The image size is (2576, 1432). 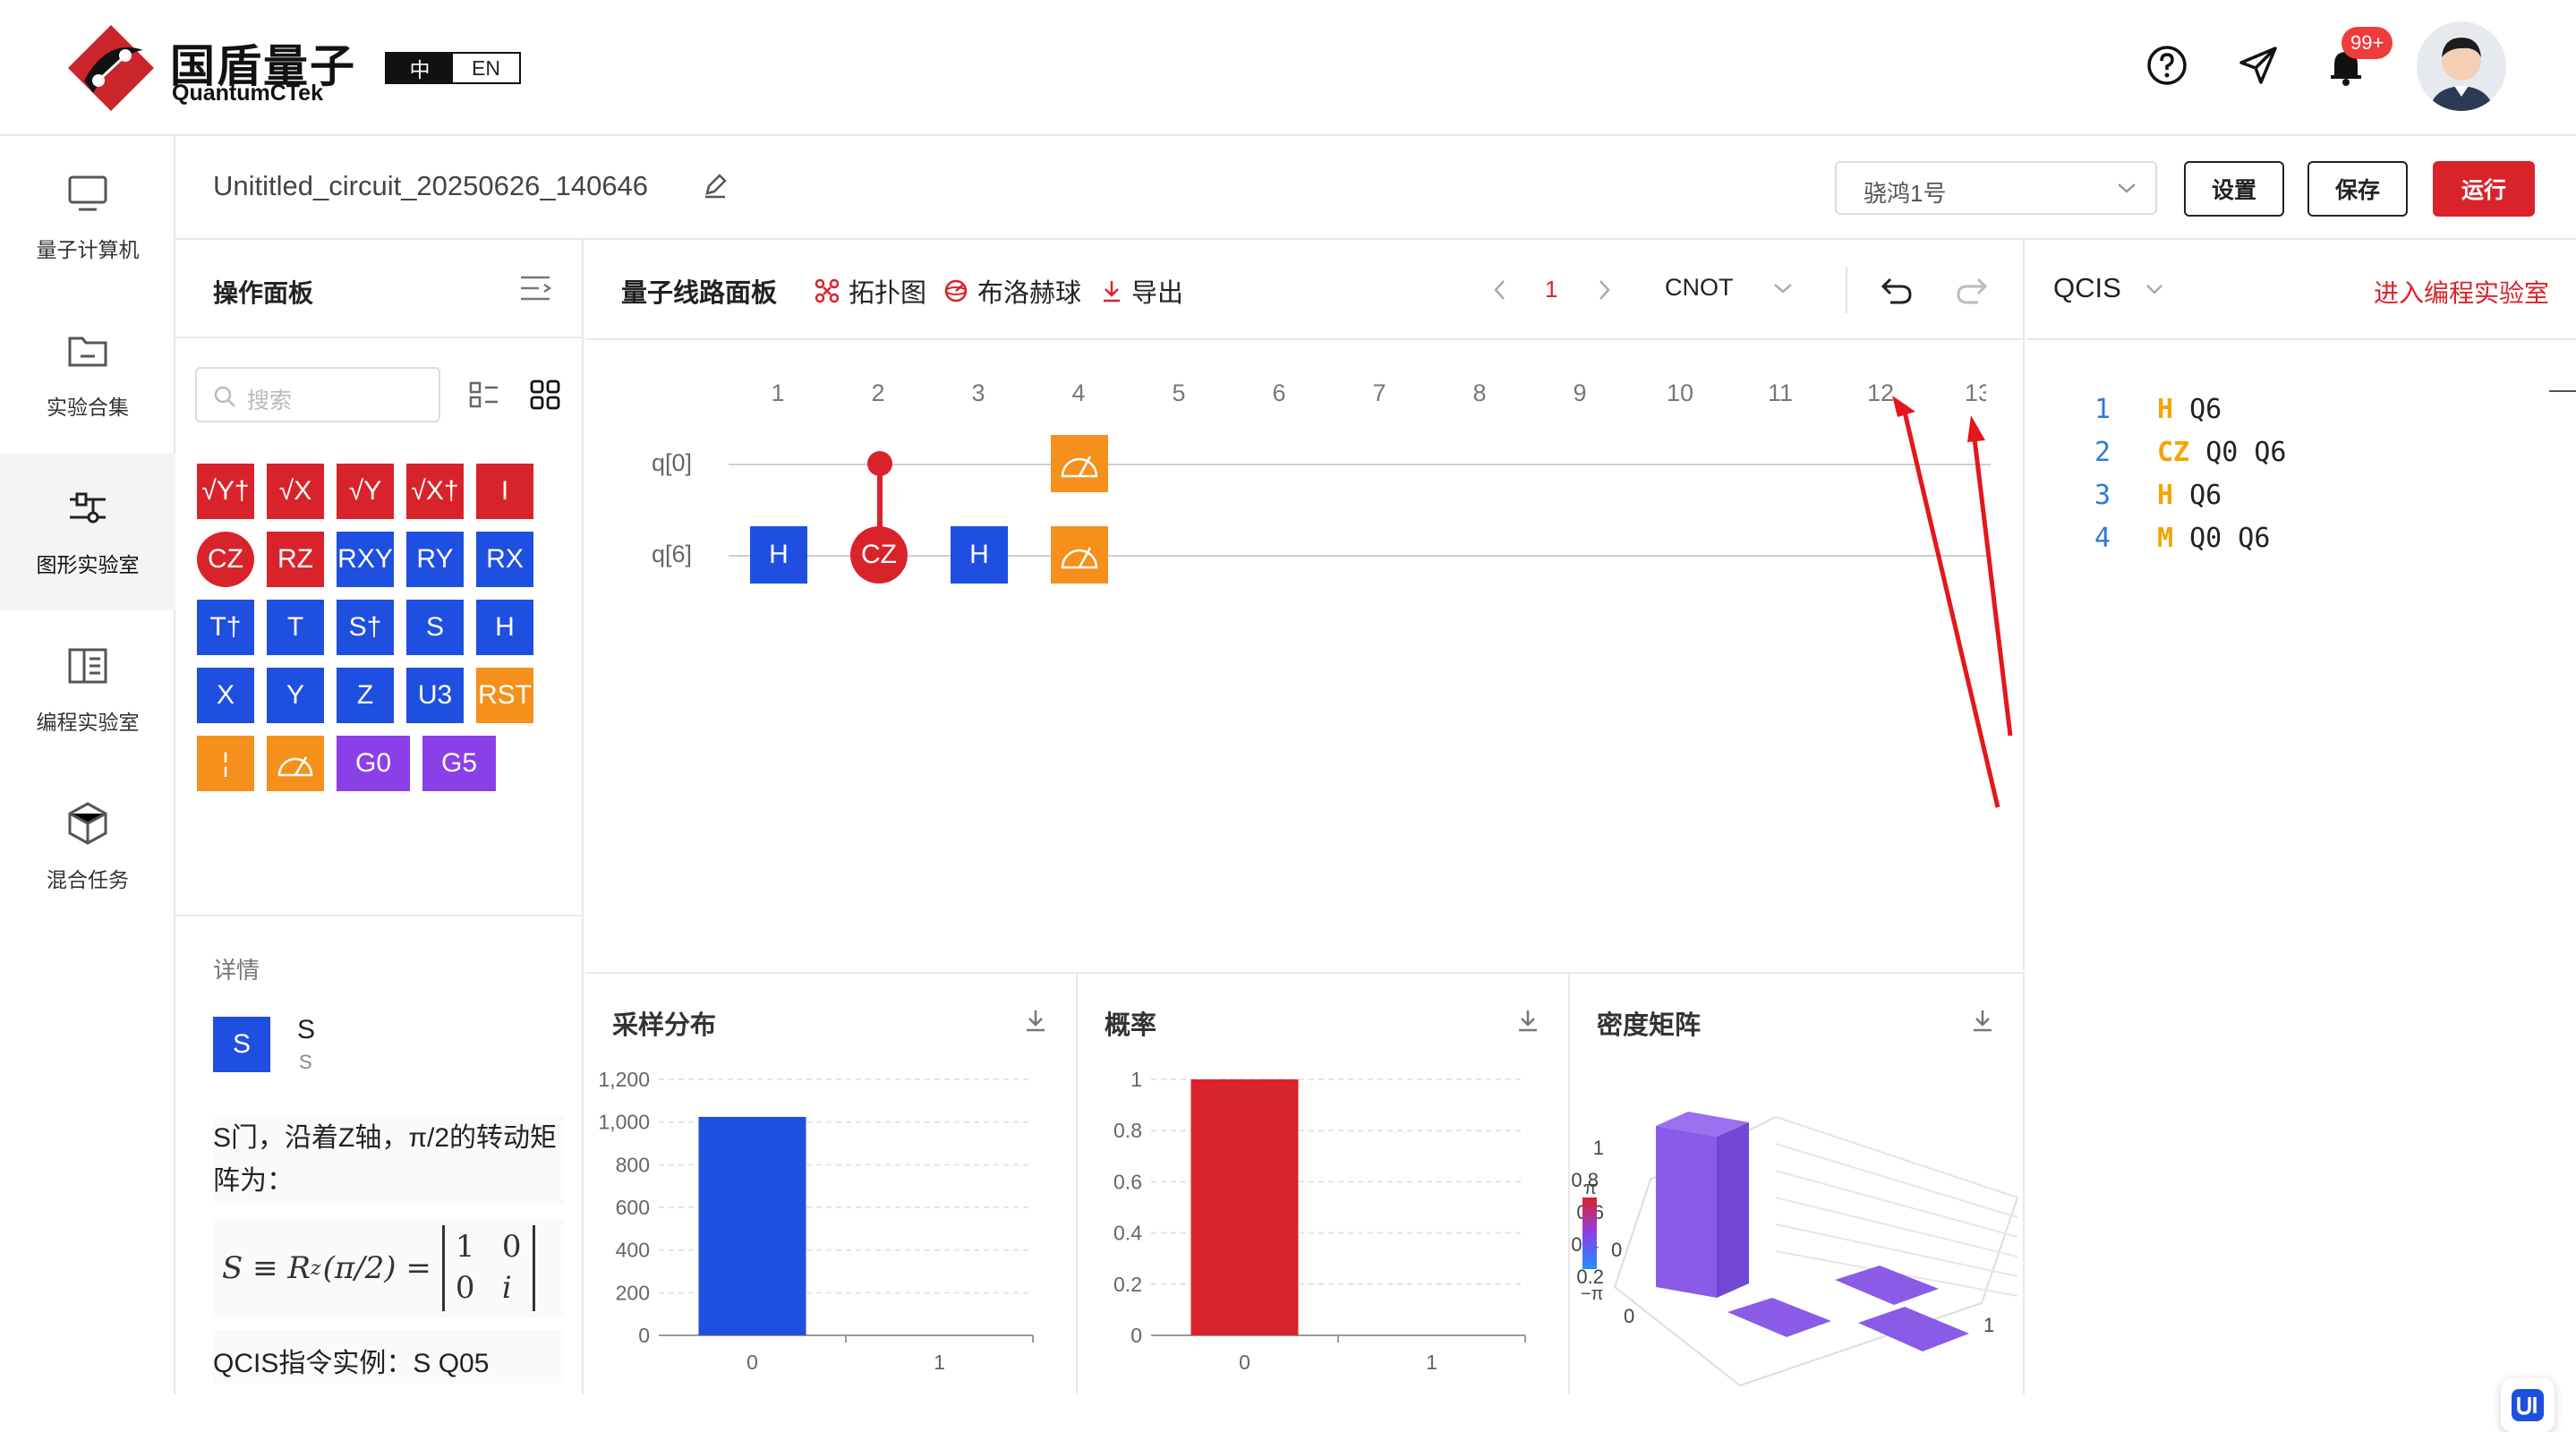 I want to click on gate-s-dagger: S†, so click(x=365, y=627).